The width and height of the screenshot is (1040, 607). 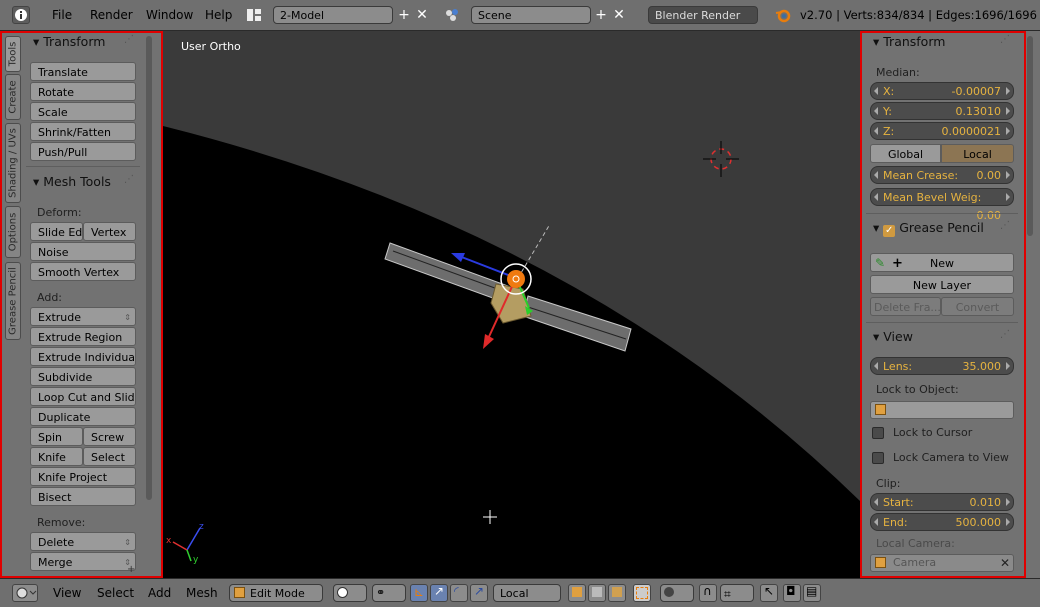 I want to click on knife-button: Knife, so click(x=56, y=456).